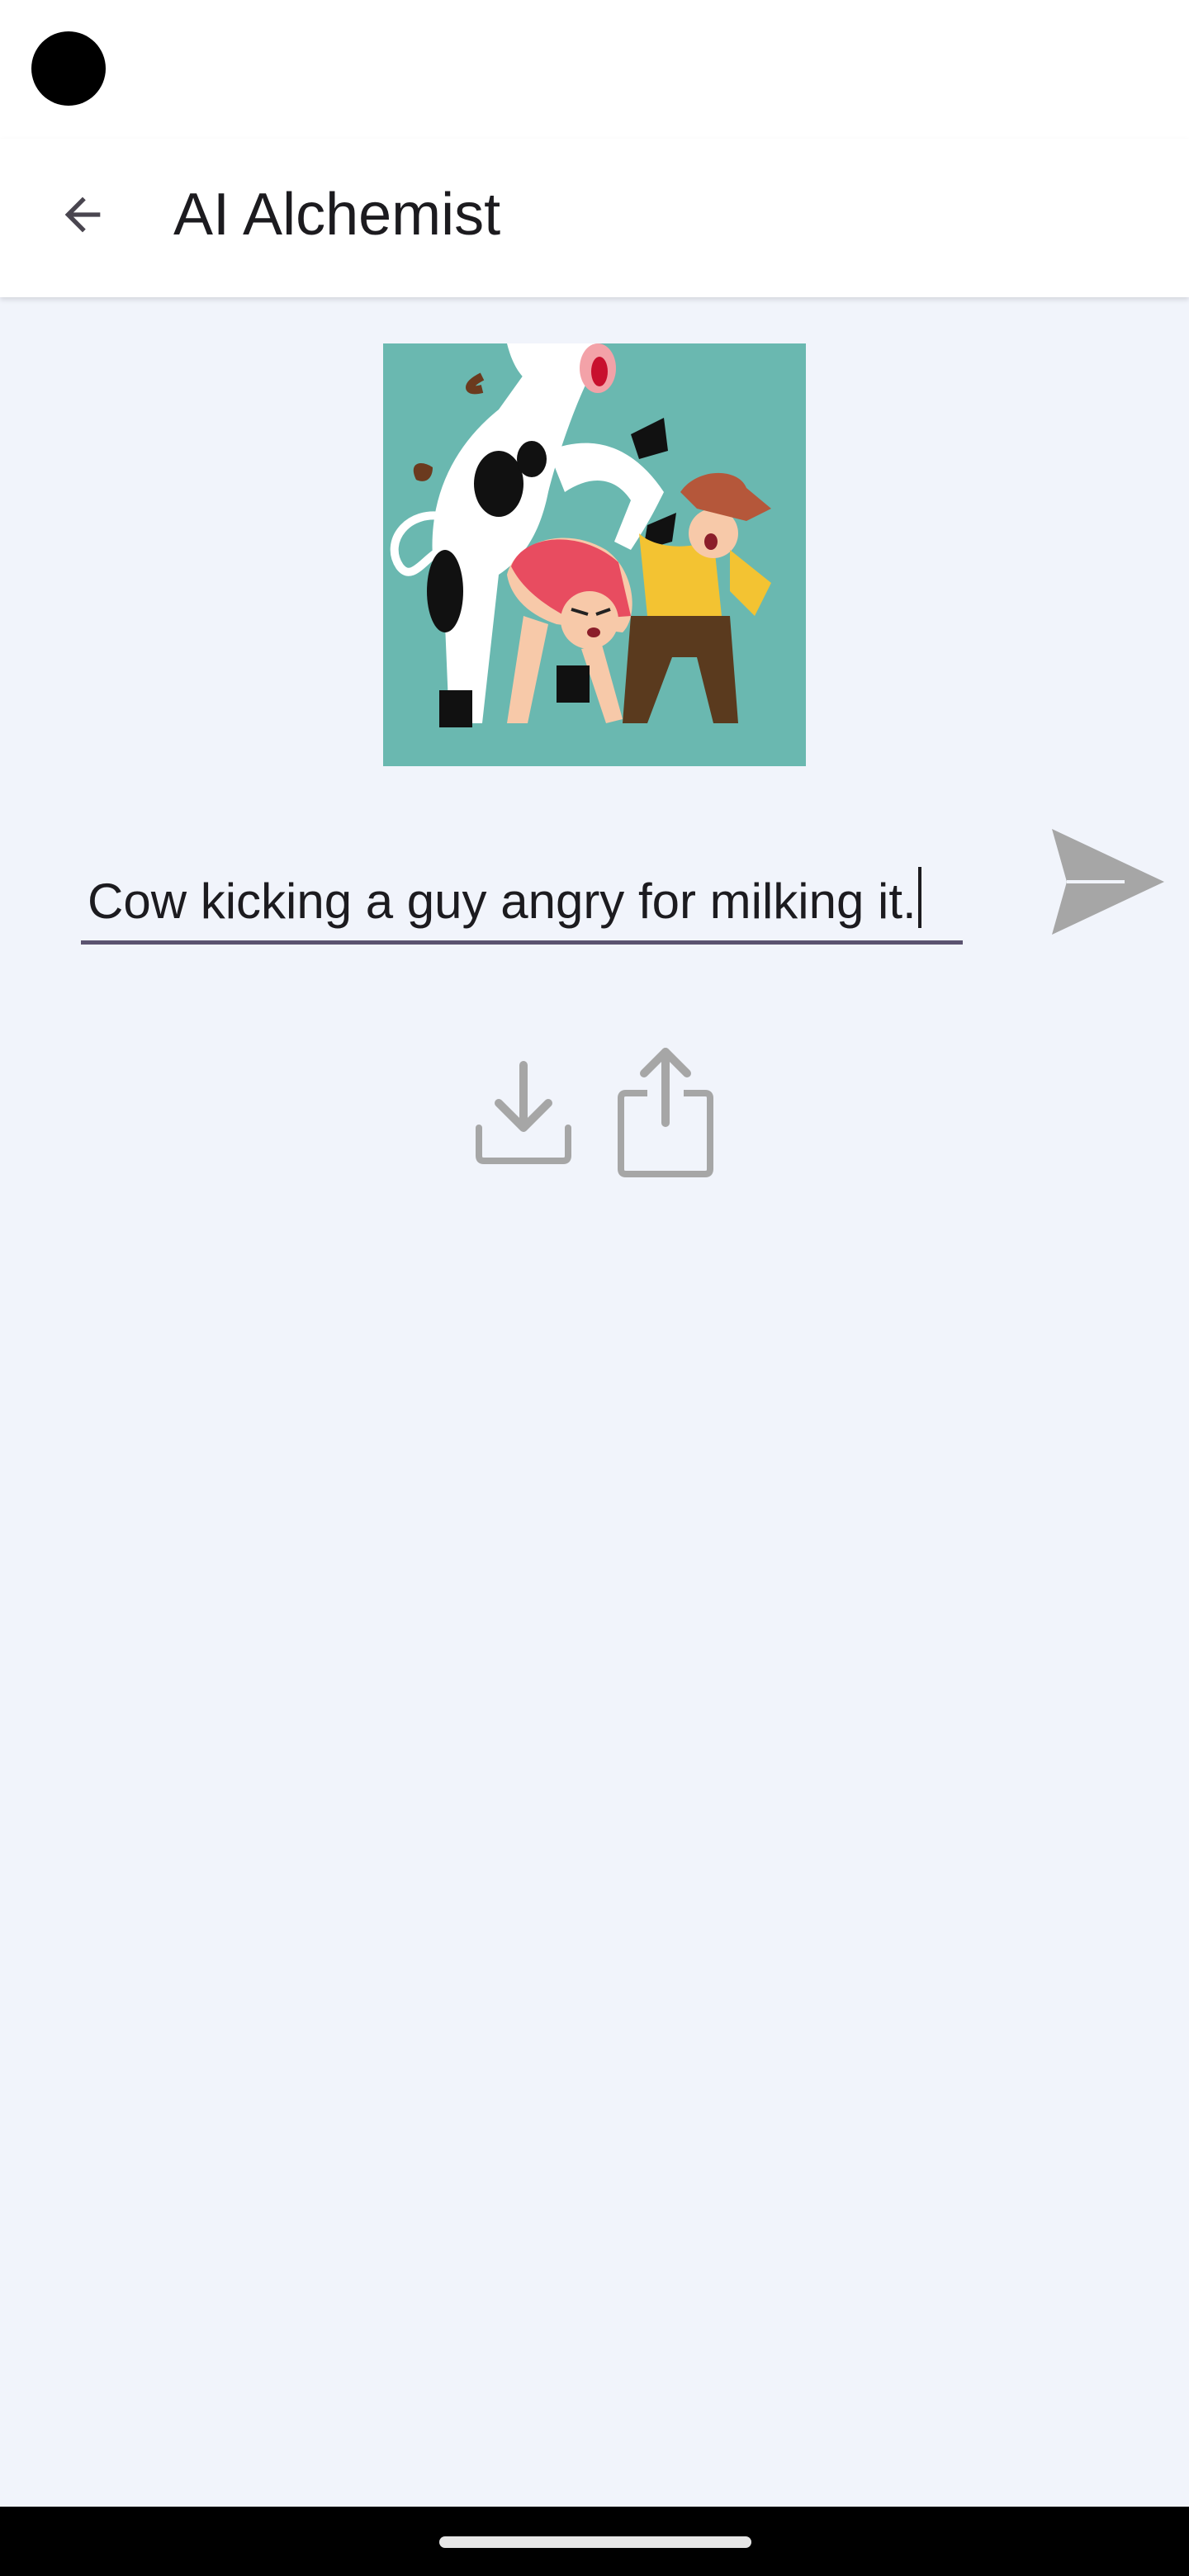 Image resolution: width=1189 pixels, height=2576 pixels. What do you see at coordinates (594, 69) in the screenshot?
I see `status-bar` at bounding box center [594, 69].